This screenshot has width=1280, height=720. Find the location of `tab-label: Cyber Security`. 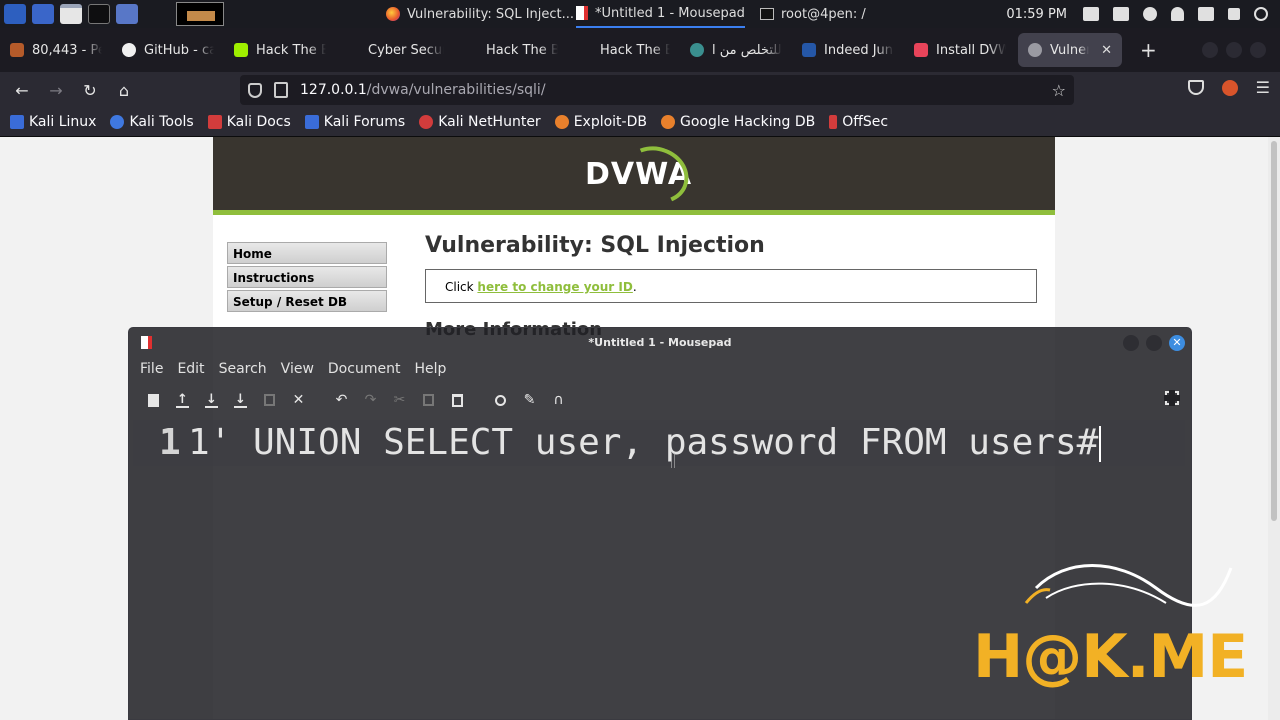

tab-label: Cyber Security is located at coordinates (406, 50).